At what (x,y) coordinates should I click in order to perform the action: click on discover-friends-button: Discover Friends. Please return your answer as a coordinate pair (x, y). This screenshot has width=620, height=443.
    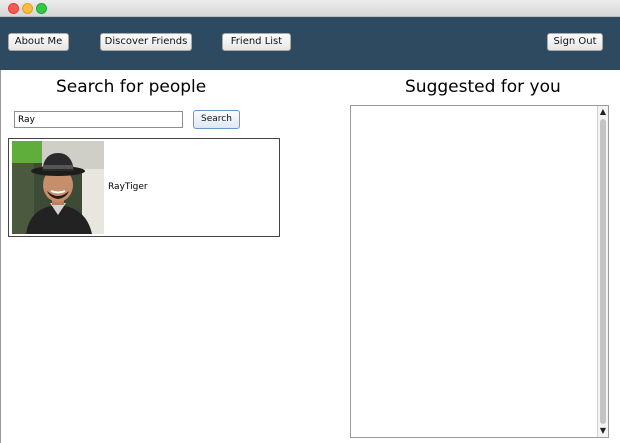
    Looking at the image, I should click on (146, 42).